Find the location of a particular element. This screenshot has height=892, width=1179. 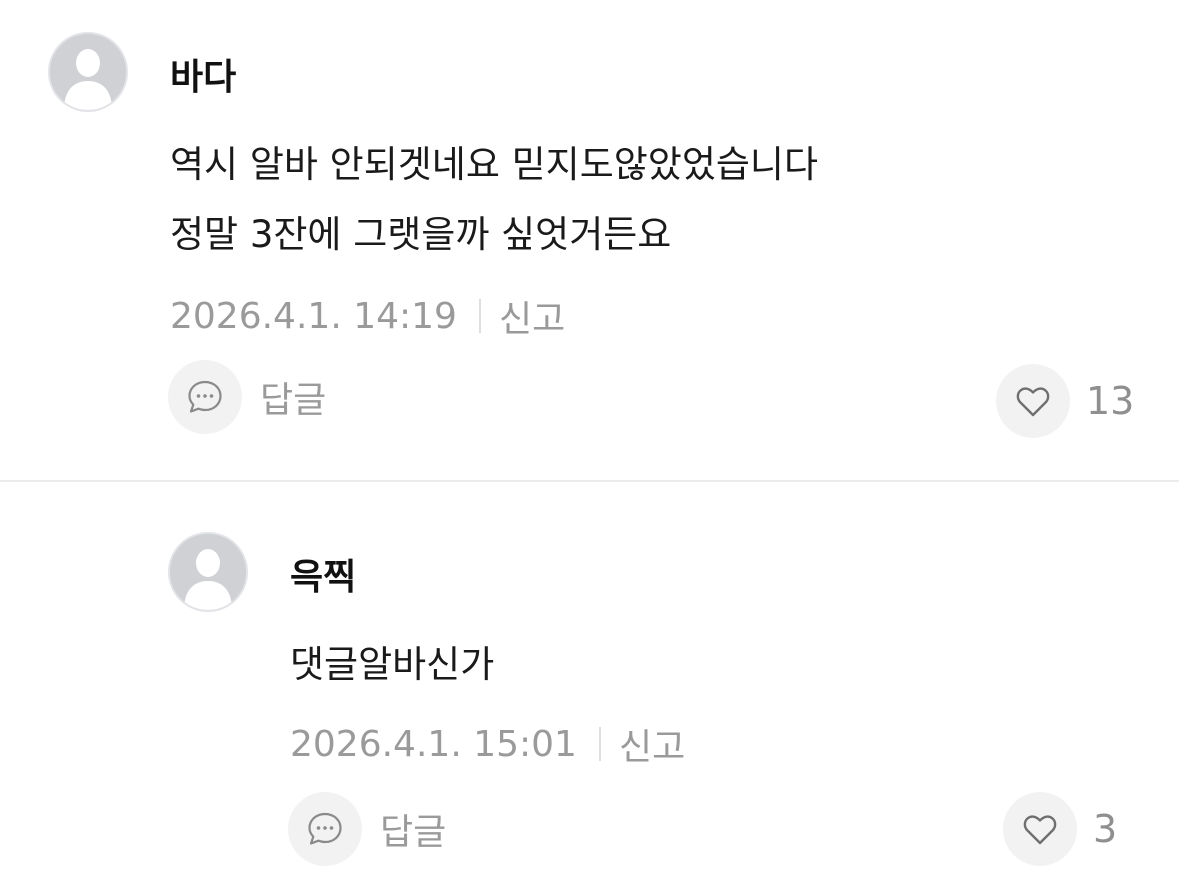

comment-meta: 2026.4.1. 15:01 신고 is located at coordinates (487, 744).